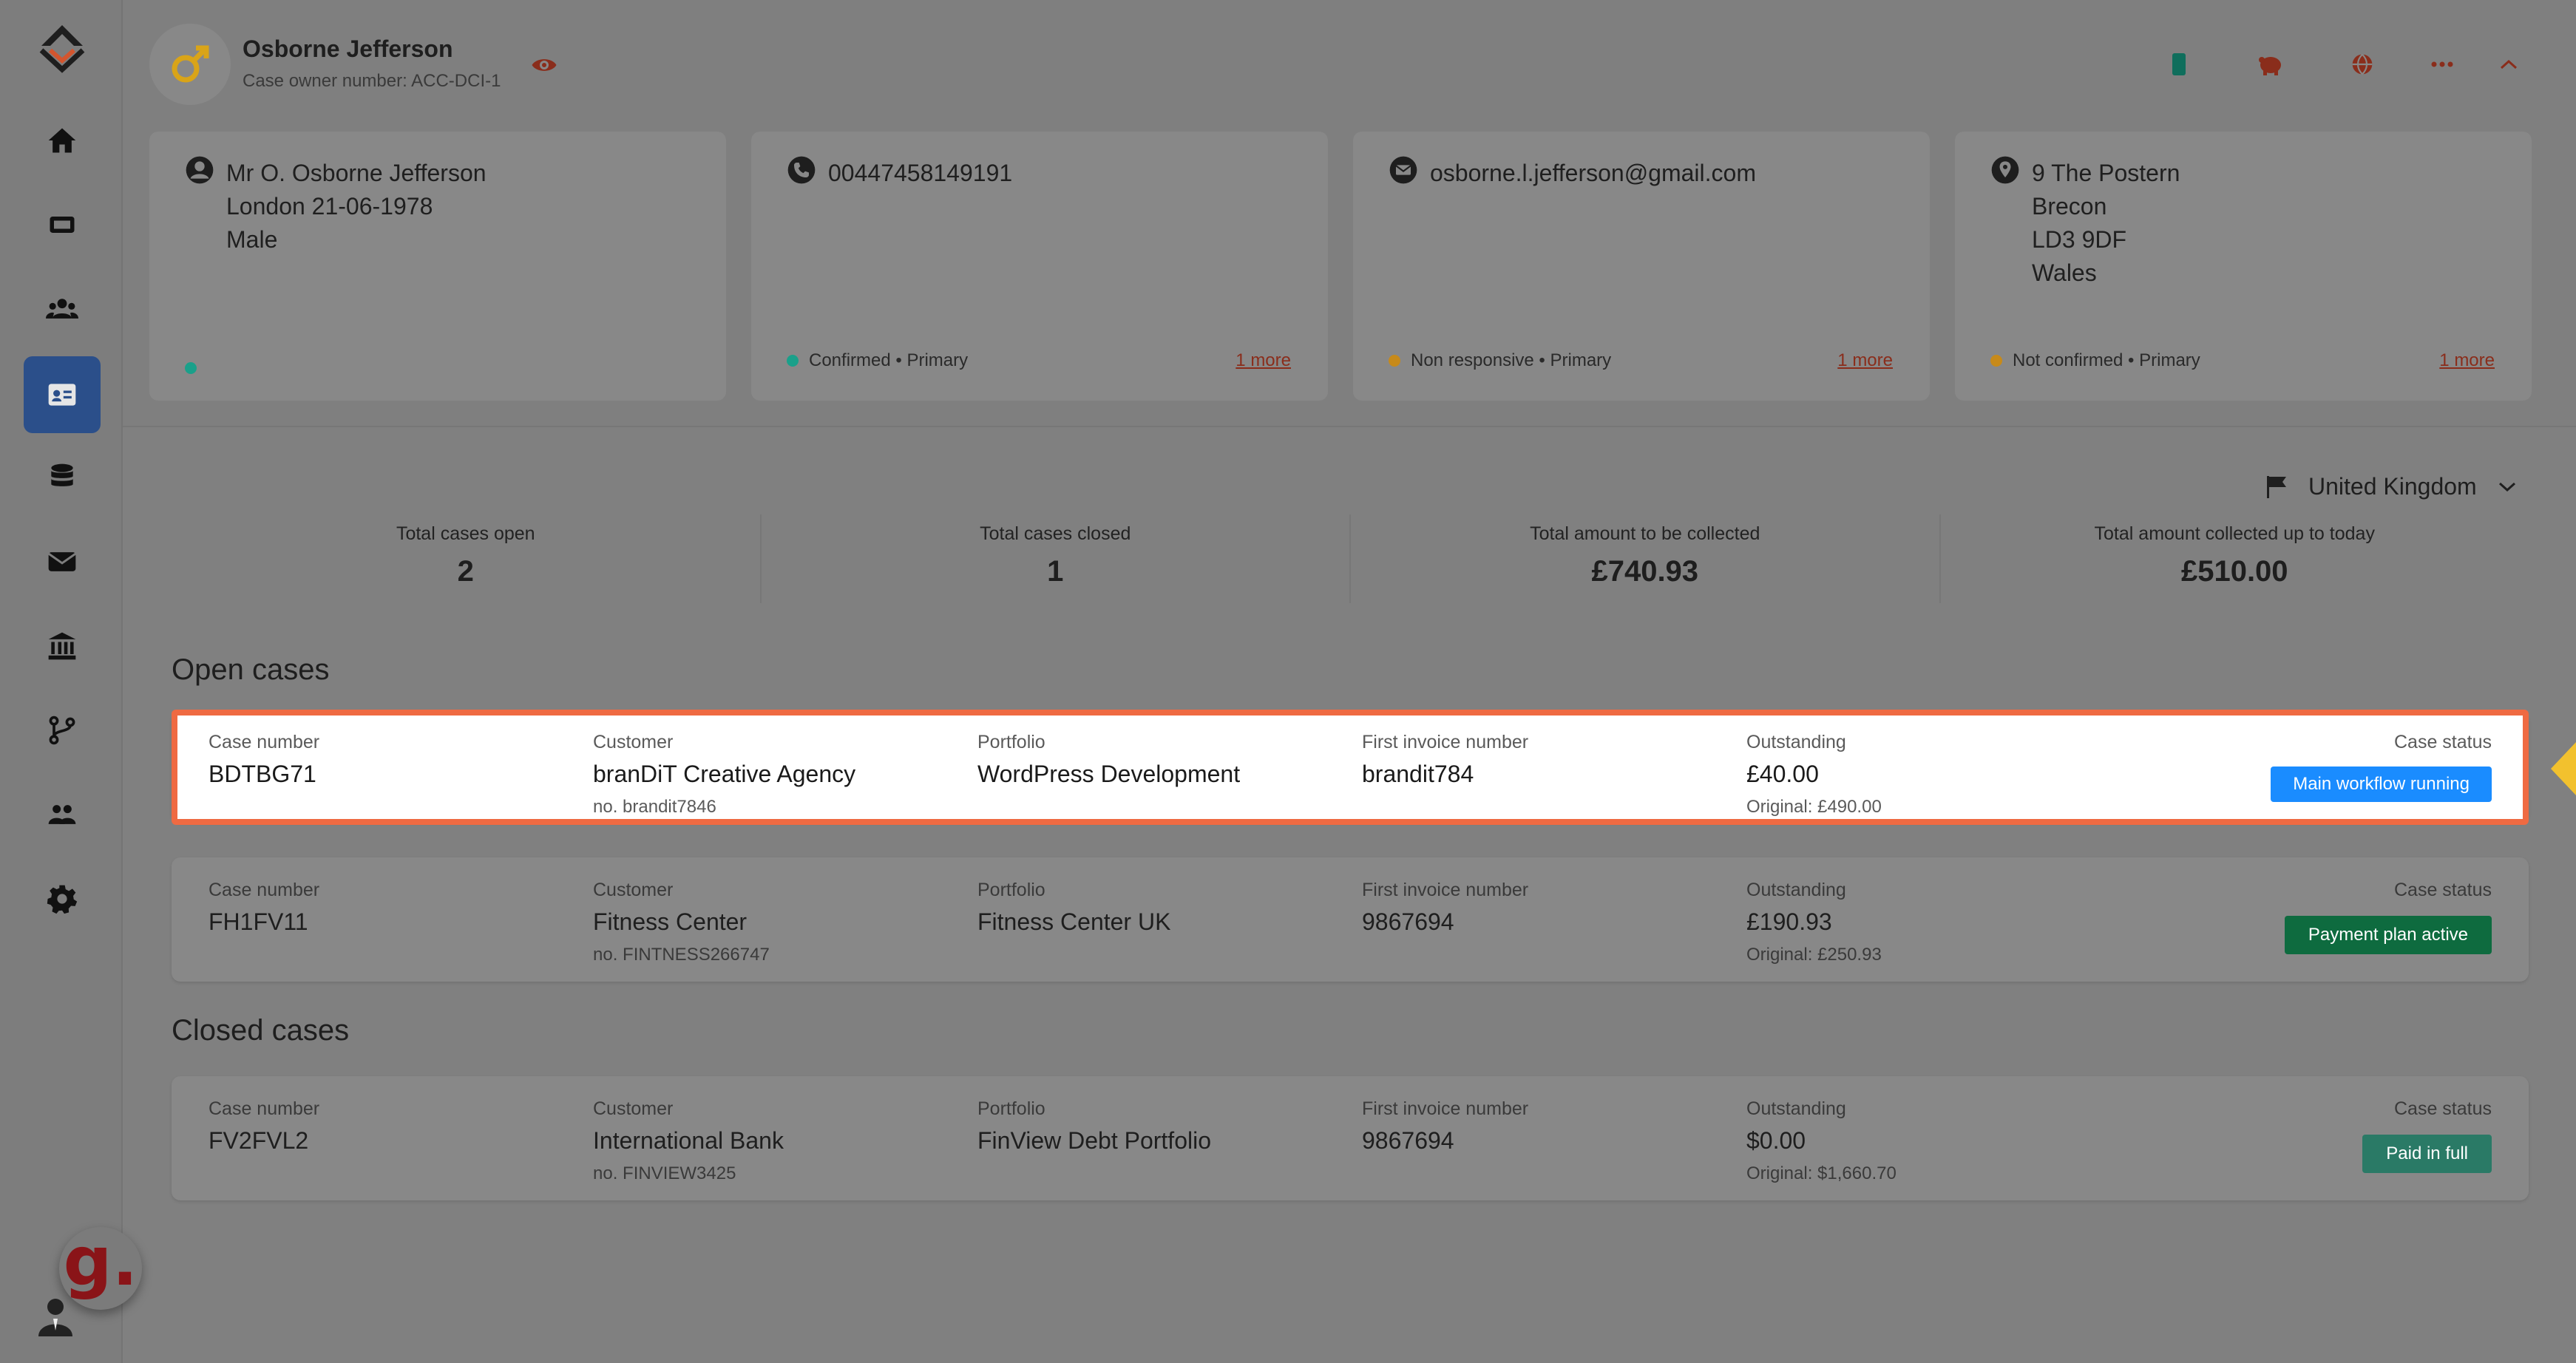 The width and height of the screenshot is (2576, 1363). I want to click on case-number: FH1FV11, so click(258, 921).